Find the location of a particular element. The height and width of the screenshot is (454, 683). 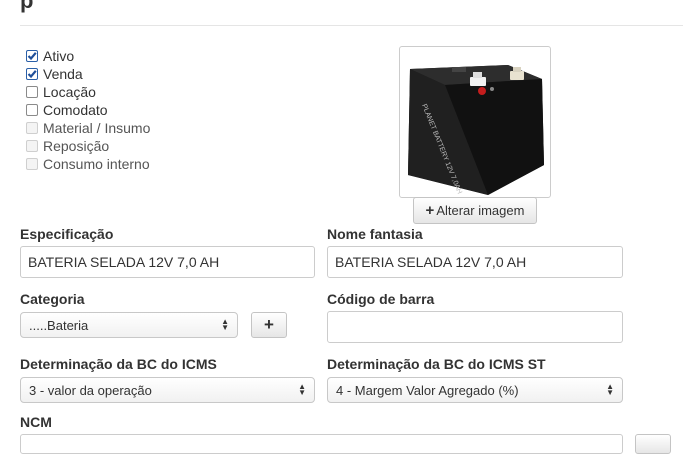

bc-icms-value: 3 - valor da operação is located at coordinates (90, 390).